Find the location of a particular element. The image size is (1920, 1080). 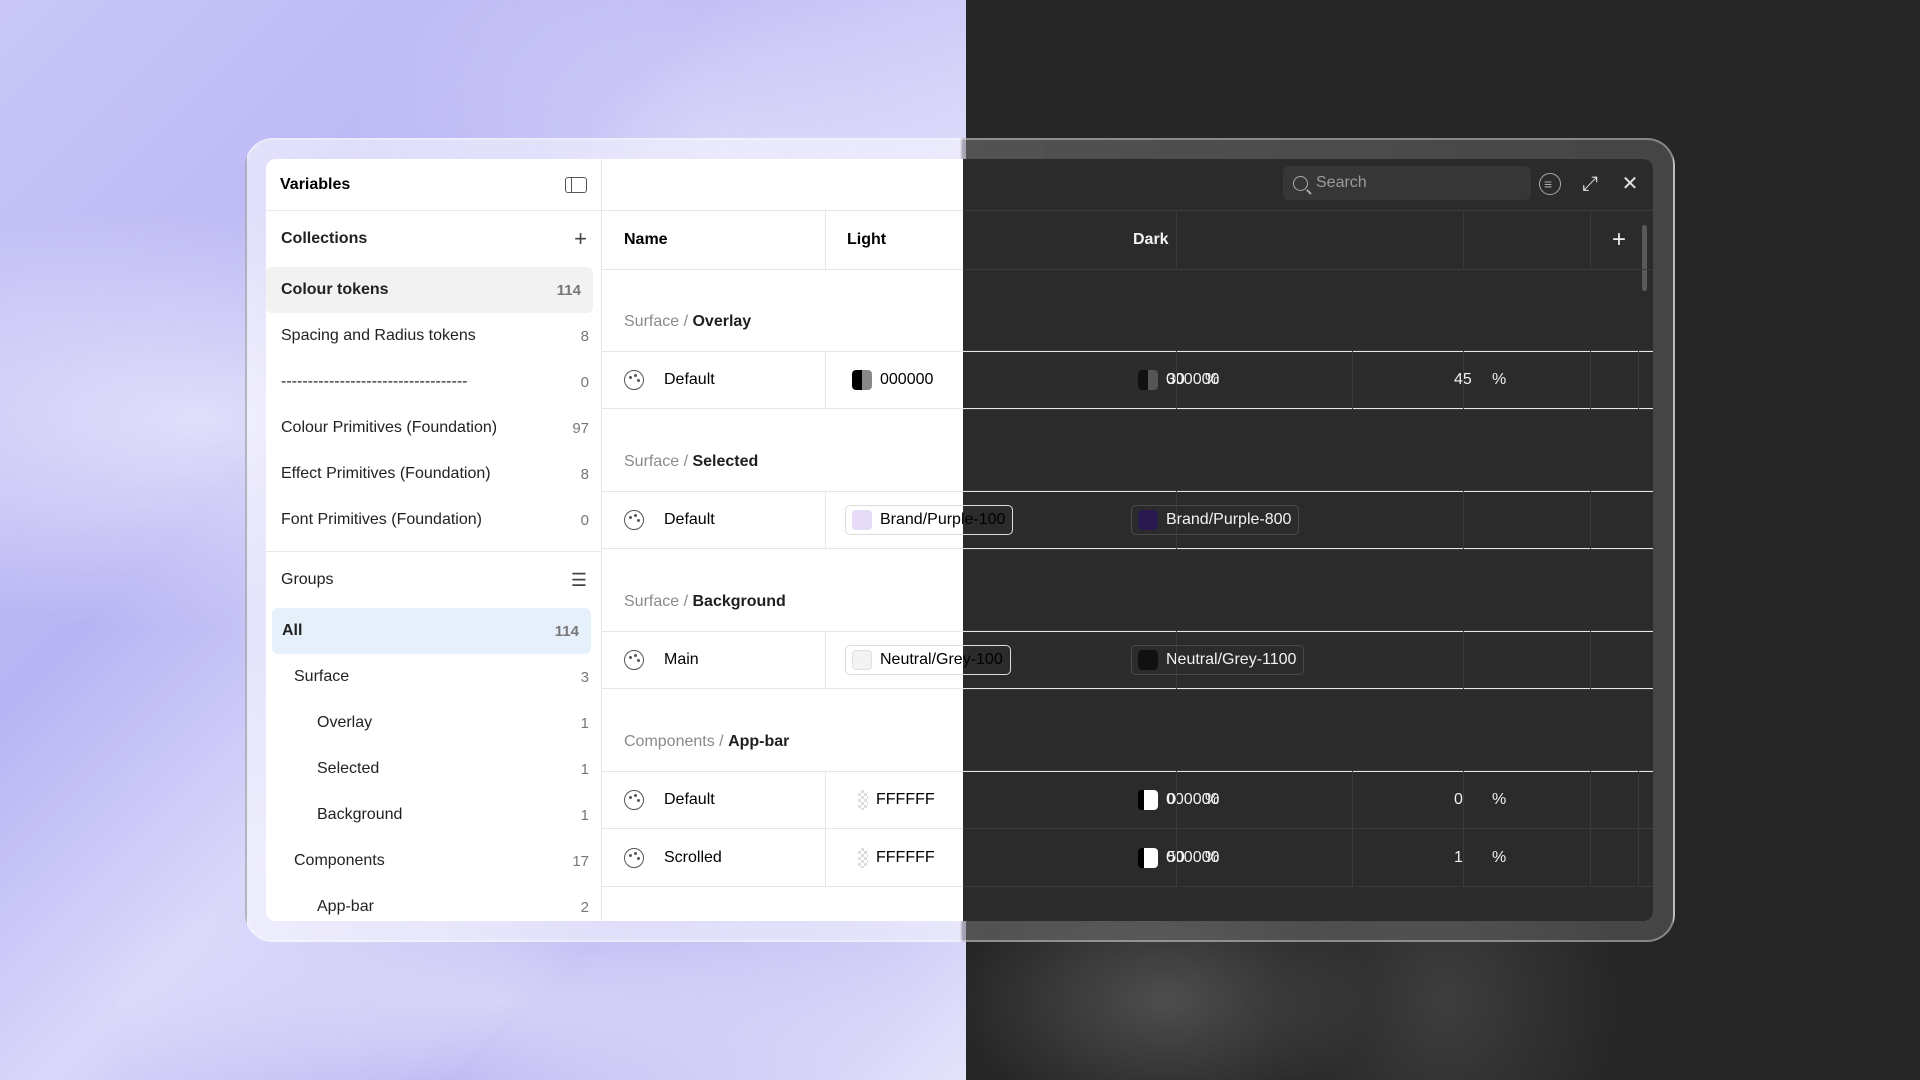

group-item-surface: Surface 3 is located at coordinates (433, 677).